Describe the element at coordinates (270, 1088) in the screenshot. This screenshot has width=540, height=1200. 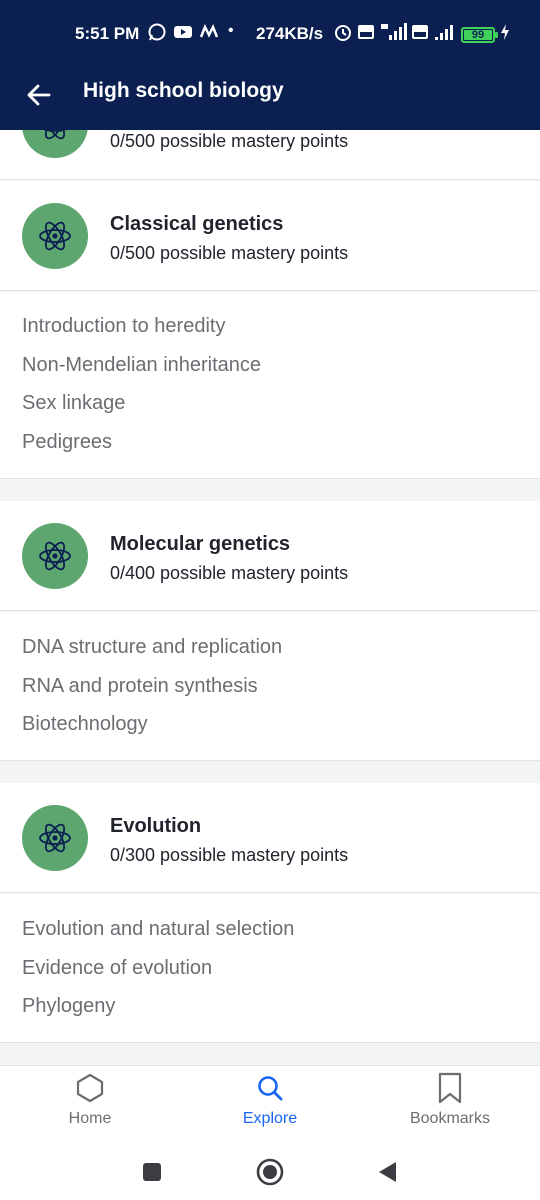
I see `search-icon` at that location.